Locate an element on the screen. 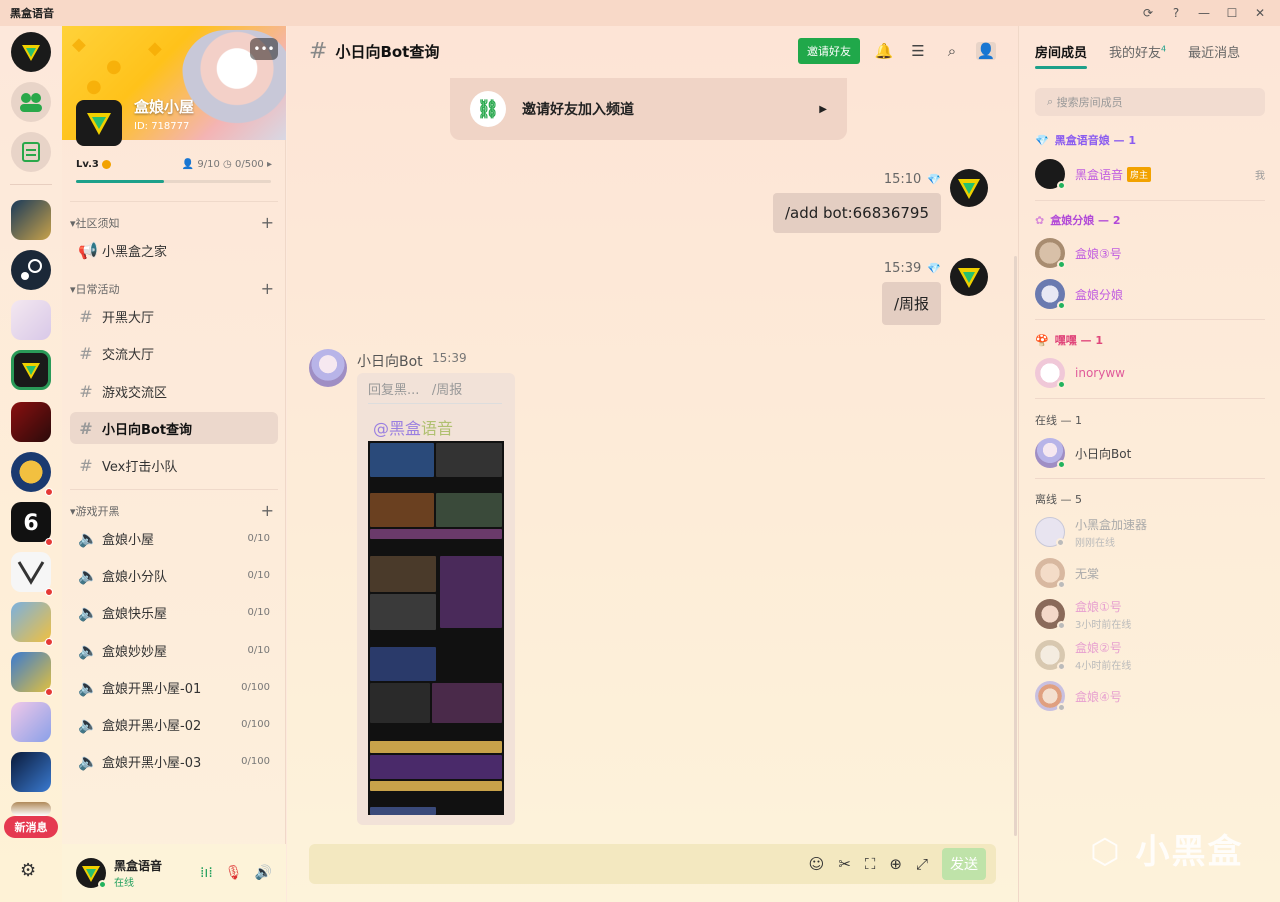 This screenshot has height=902, width=1280. voice-channel: 🔈 盒娘快乐屋 0/10 is located at coordinates (174, 612).